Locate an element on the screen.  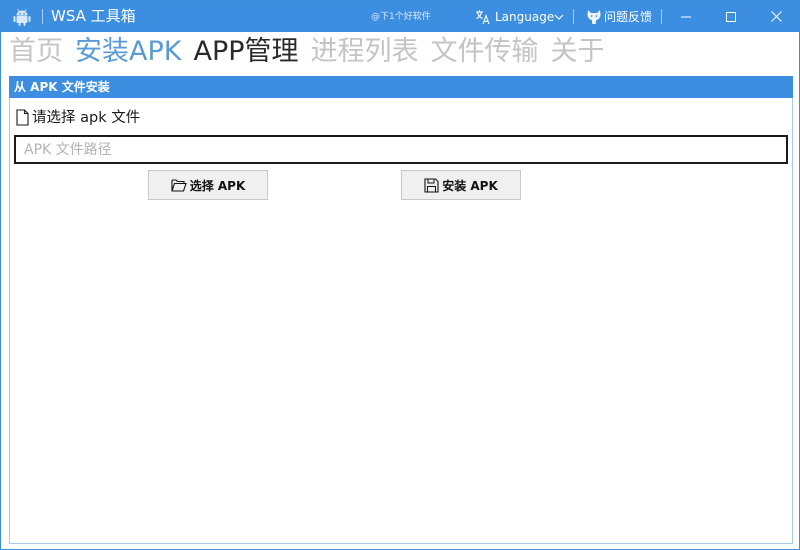
chevron-down-icon is located at coordinates (559, 17).